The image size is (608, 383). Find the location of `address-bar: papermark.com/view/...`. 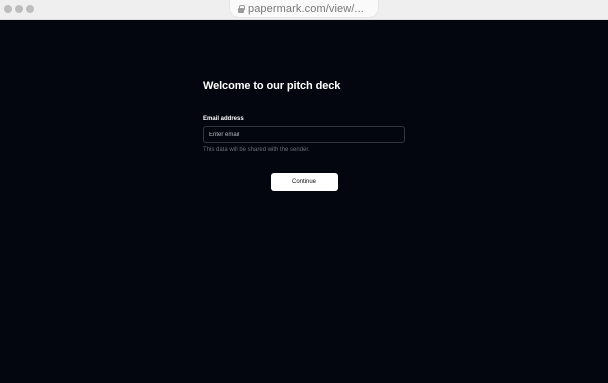

address-bar: papermark.com/view/... is located at coordinates (304, 8).